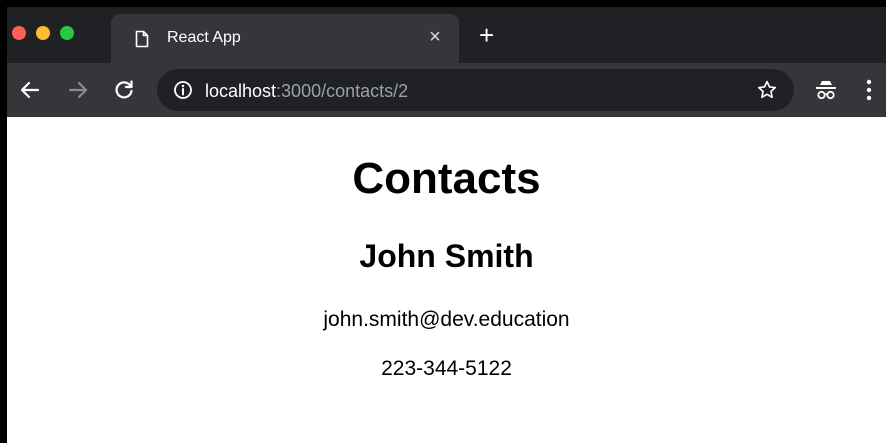 Image resolution: width=886 pixels, height=443 pixels. Describe the element at coordinates (446, 368) in the screenshot. I see `contact-phone: 223-344-5122` at that location.